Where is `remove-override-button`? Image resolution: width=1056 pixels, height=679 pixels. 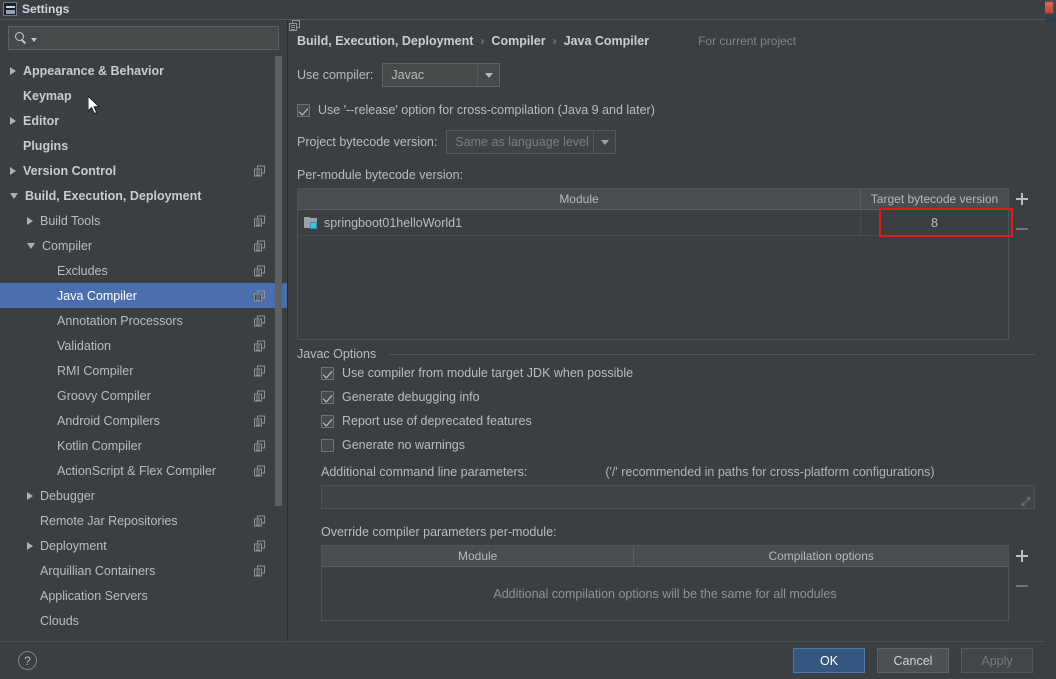
remove-override-button is located at coordinates (1022, 586).